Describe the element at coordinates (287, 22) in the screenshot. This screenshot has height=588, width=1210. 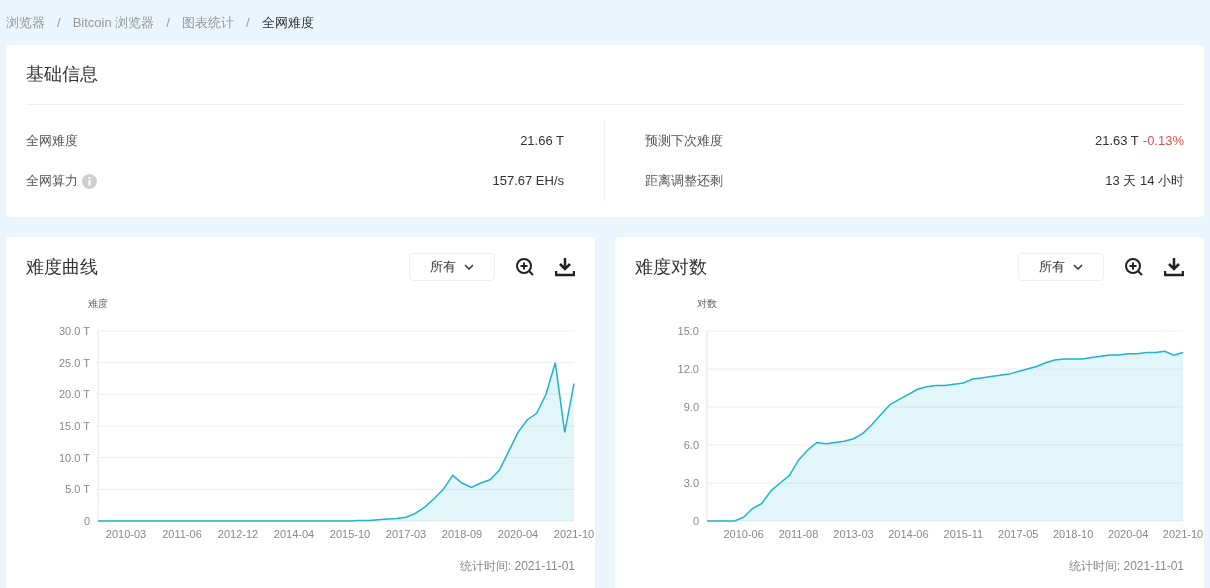
I see `breadcrumb-link: 全网难度` at that location.